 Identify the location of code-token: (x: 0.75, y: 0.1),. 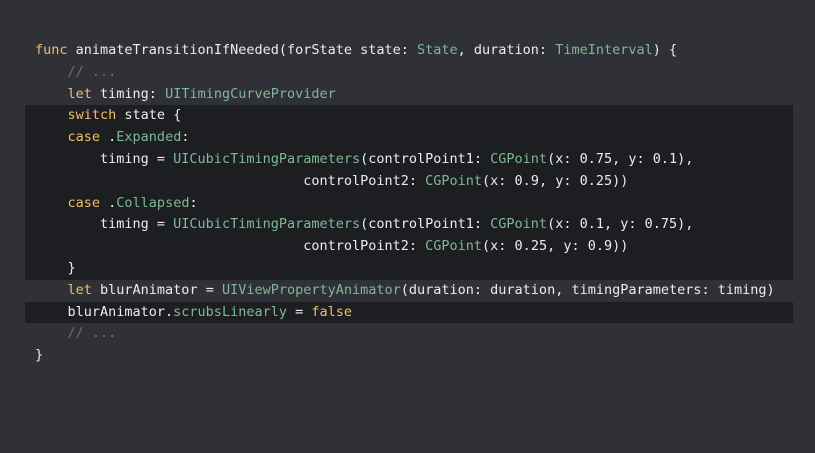
(620, 158).